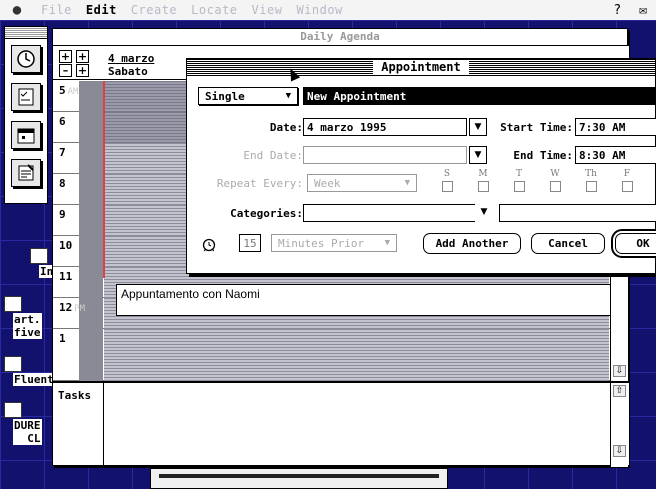 Image resolution: width=656 pixels, height=489 pixels. I want to click on appointment-type-popup: Single ▼, so click(248, 96).